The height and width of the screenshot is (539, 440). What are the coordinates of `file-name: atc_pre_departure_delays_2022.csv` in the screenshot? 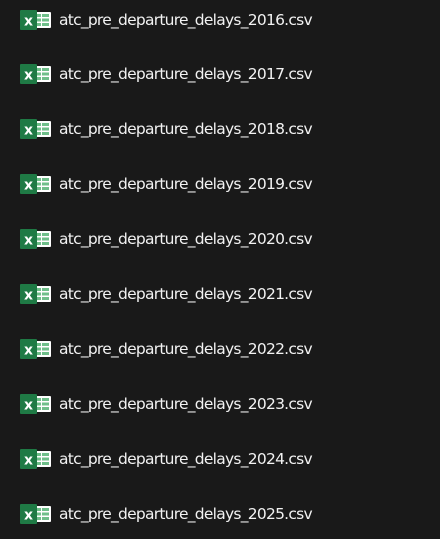 It's located at (186, 349).